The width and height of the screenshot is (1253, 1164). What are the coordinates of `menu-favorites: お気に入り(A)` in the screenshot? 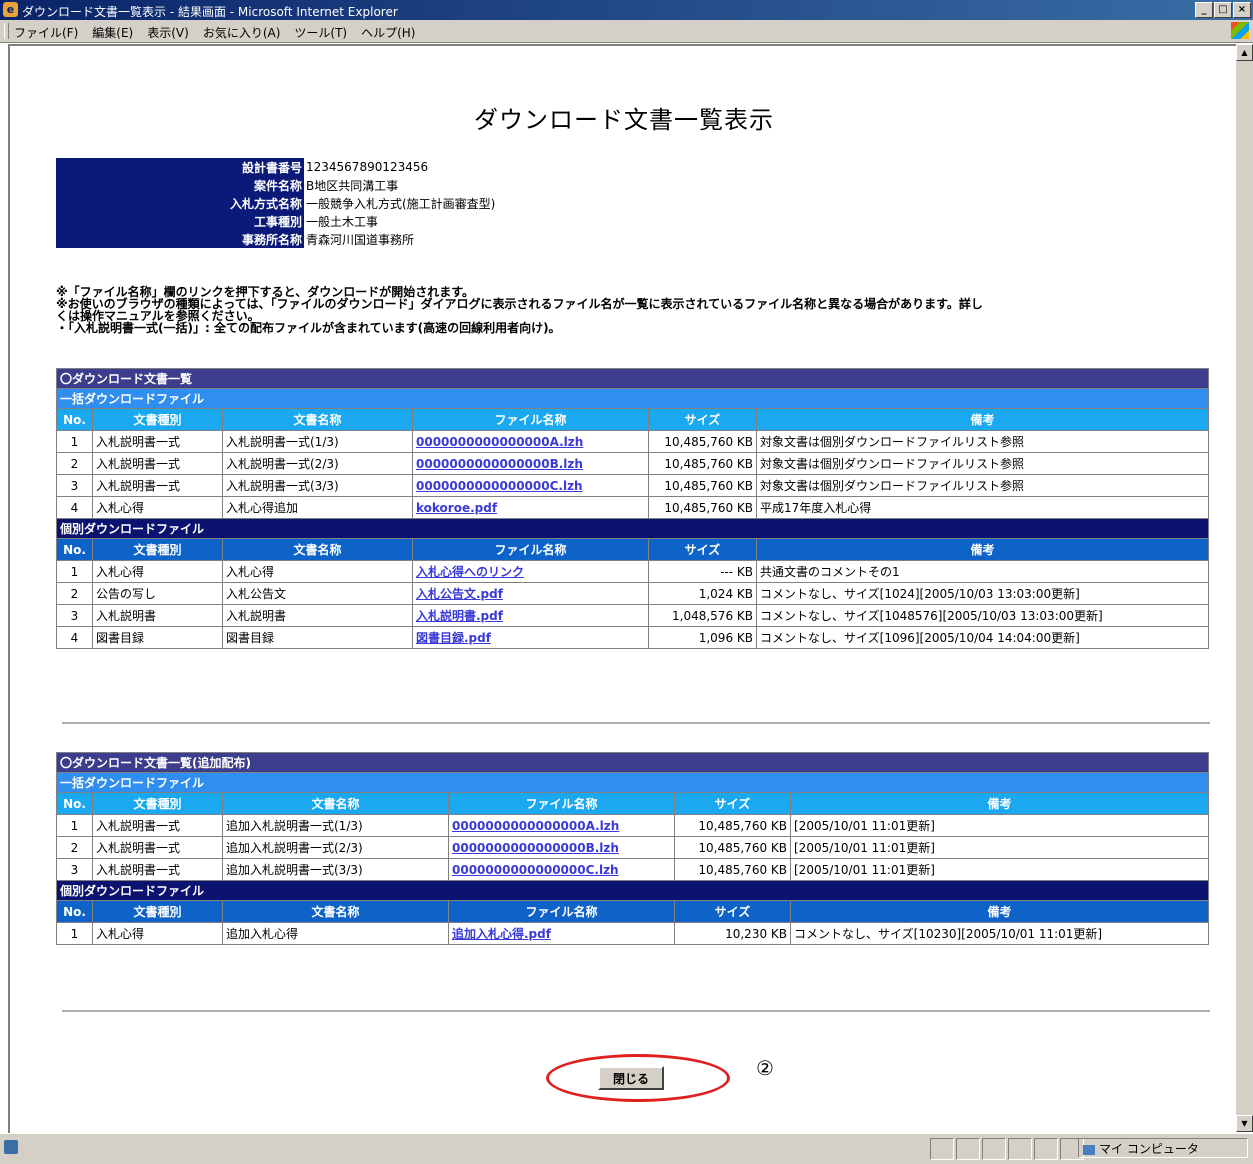 It's located at (242, 32).